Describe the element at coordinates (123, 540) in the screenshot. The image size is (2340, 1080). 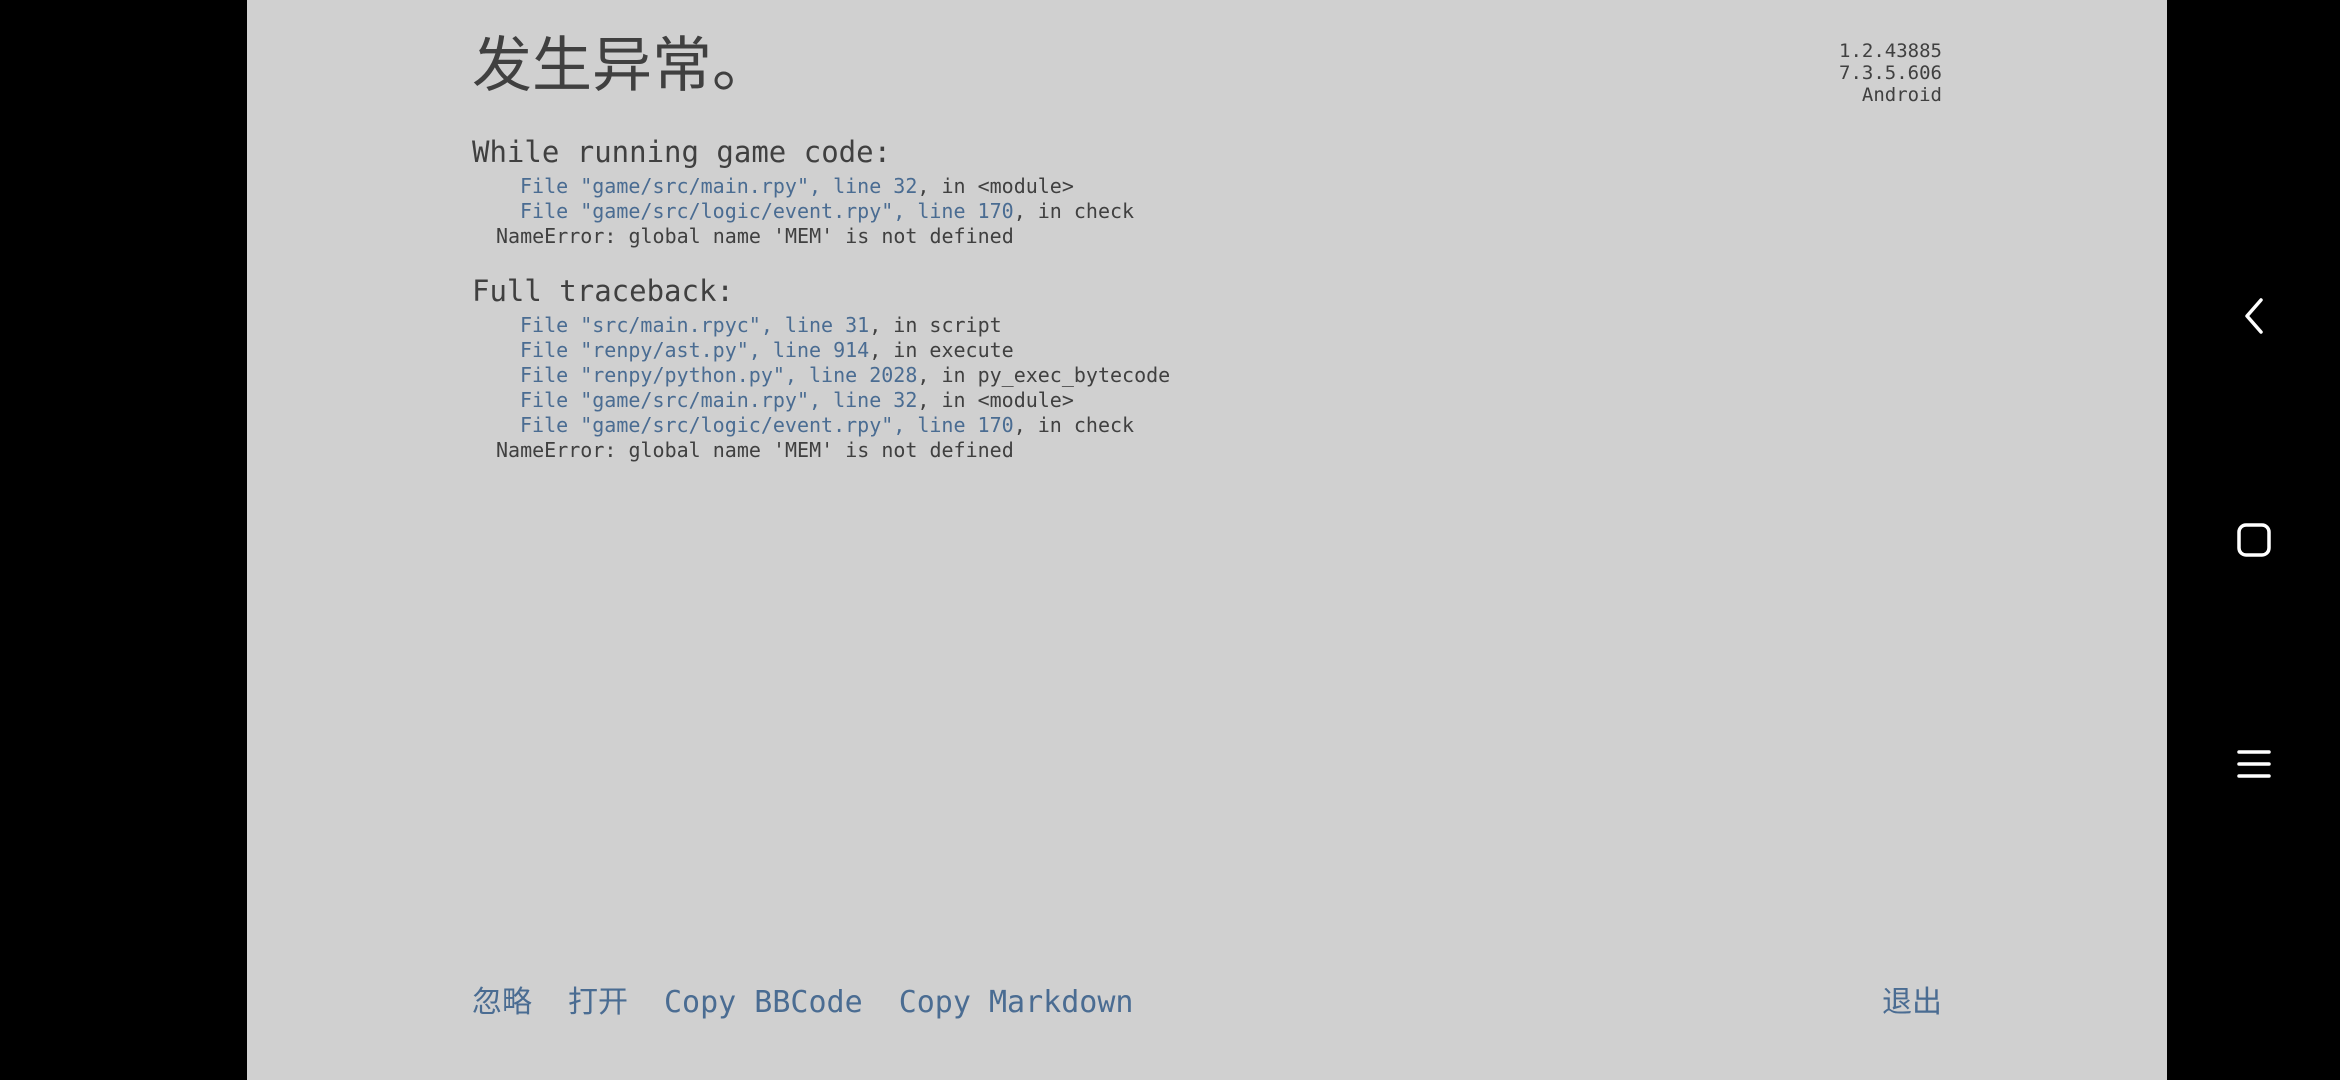
I see `left-letterbox` at that location.